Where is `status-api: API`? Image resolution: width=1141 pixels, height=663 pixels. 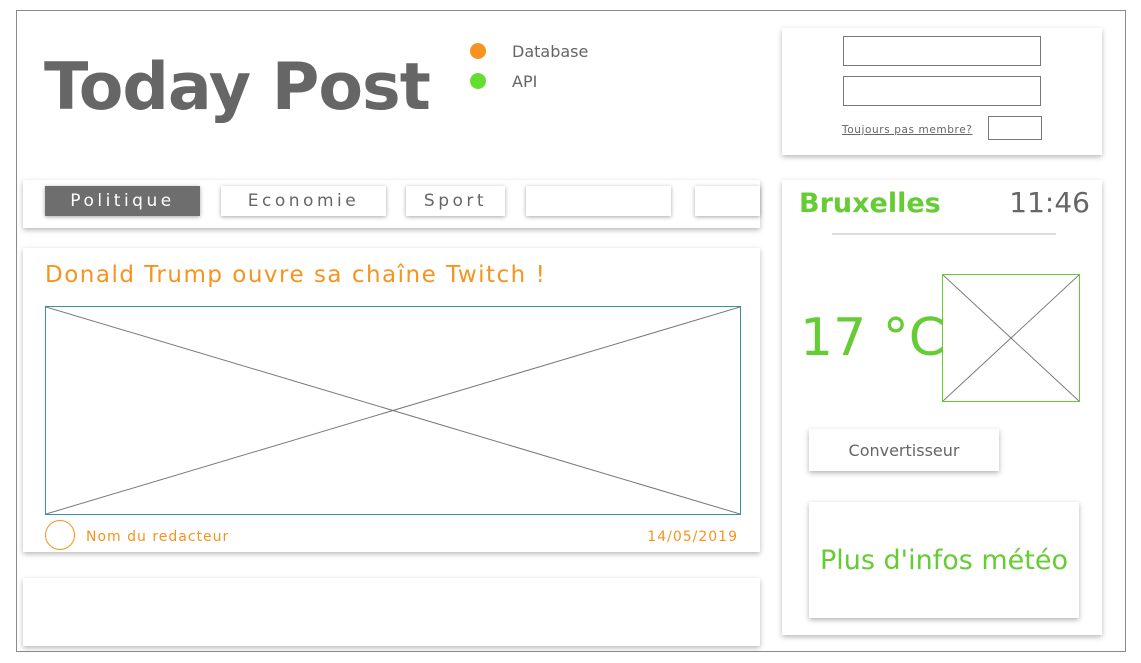
status-api: API is located at coordinates (529, 81).